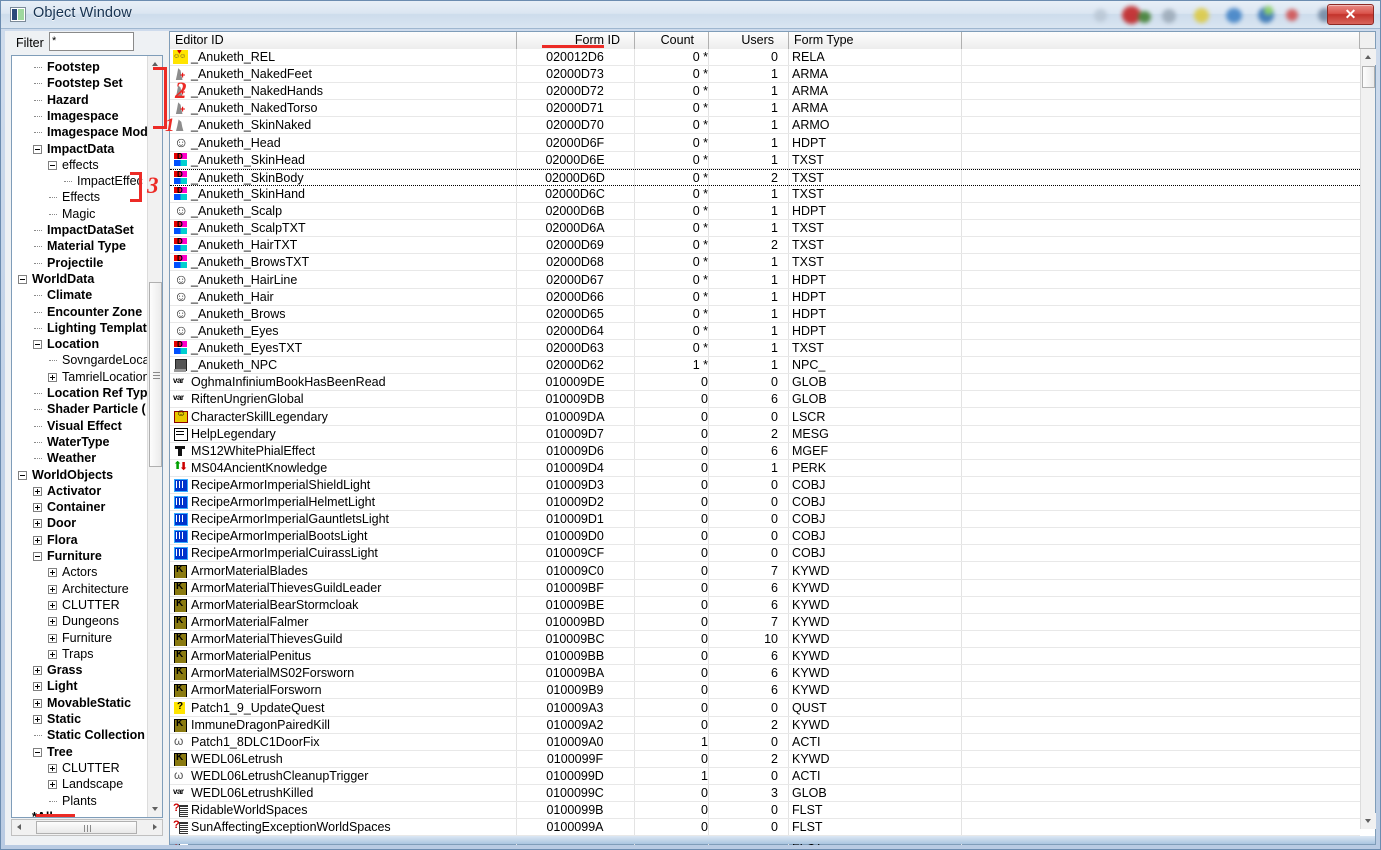 Image resolution: width=1381 pixels, height=850 pixels. I want to click on table-row: _Anuketh_NPC 02000D62 1 * 1 NPC_, so click(765, 366).